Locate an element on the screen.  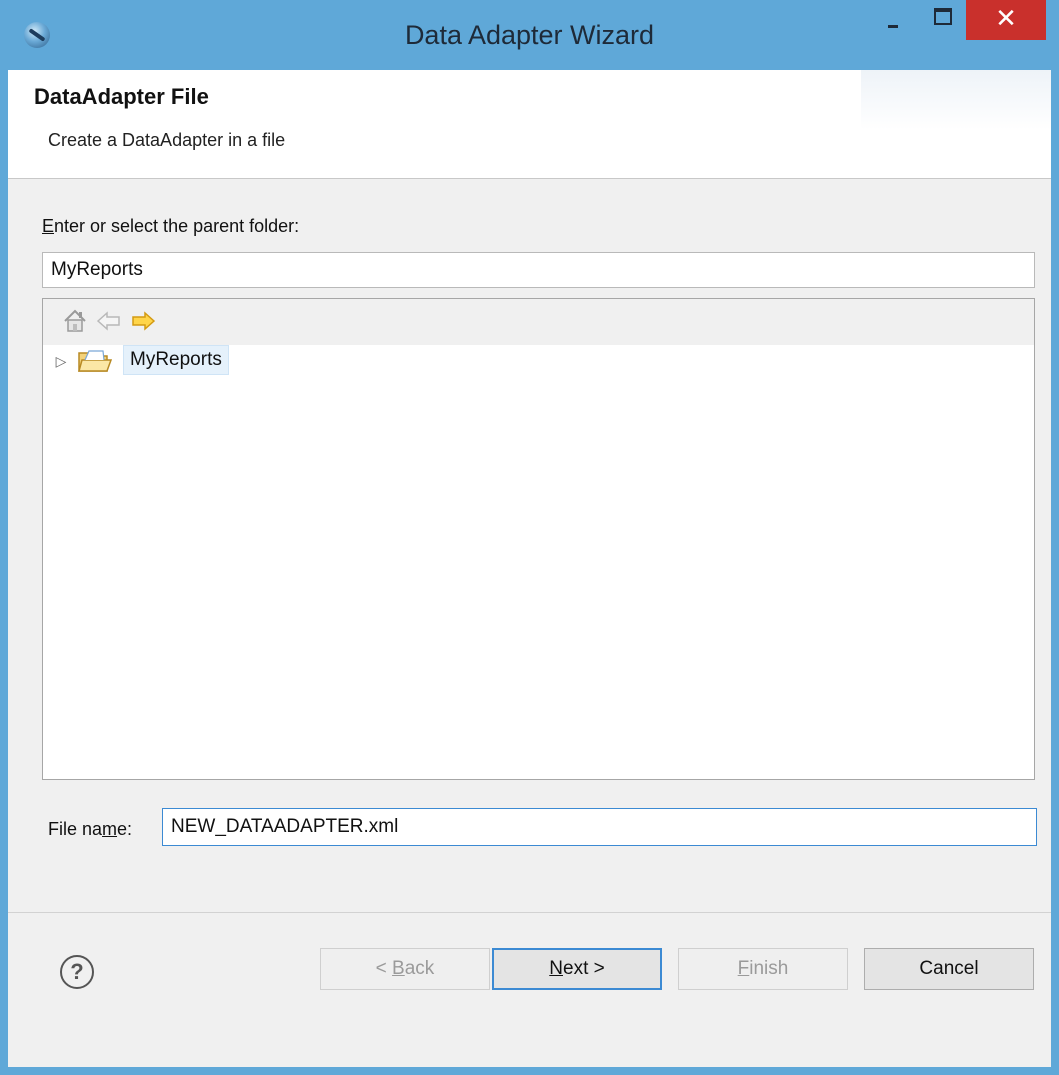
file-name-input is located at coordinates (599, 827).